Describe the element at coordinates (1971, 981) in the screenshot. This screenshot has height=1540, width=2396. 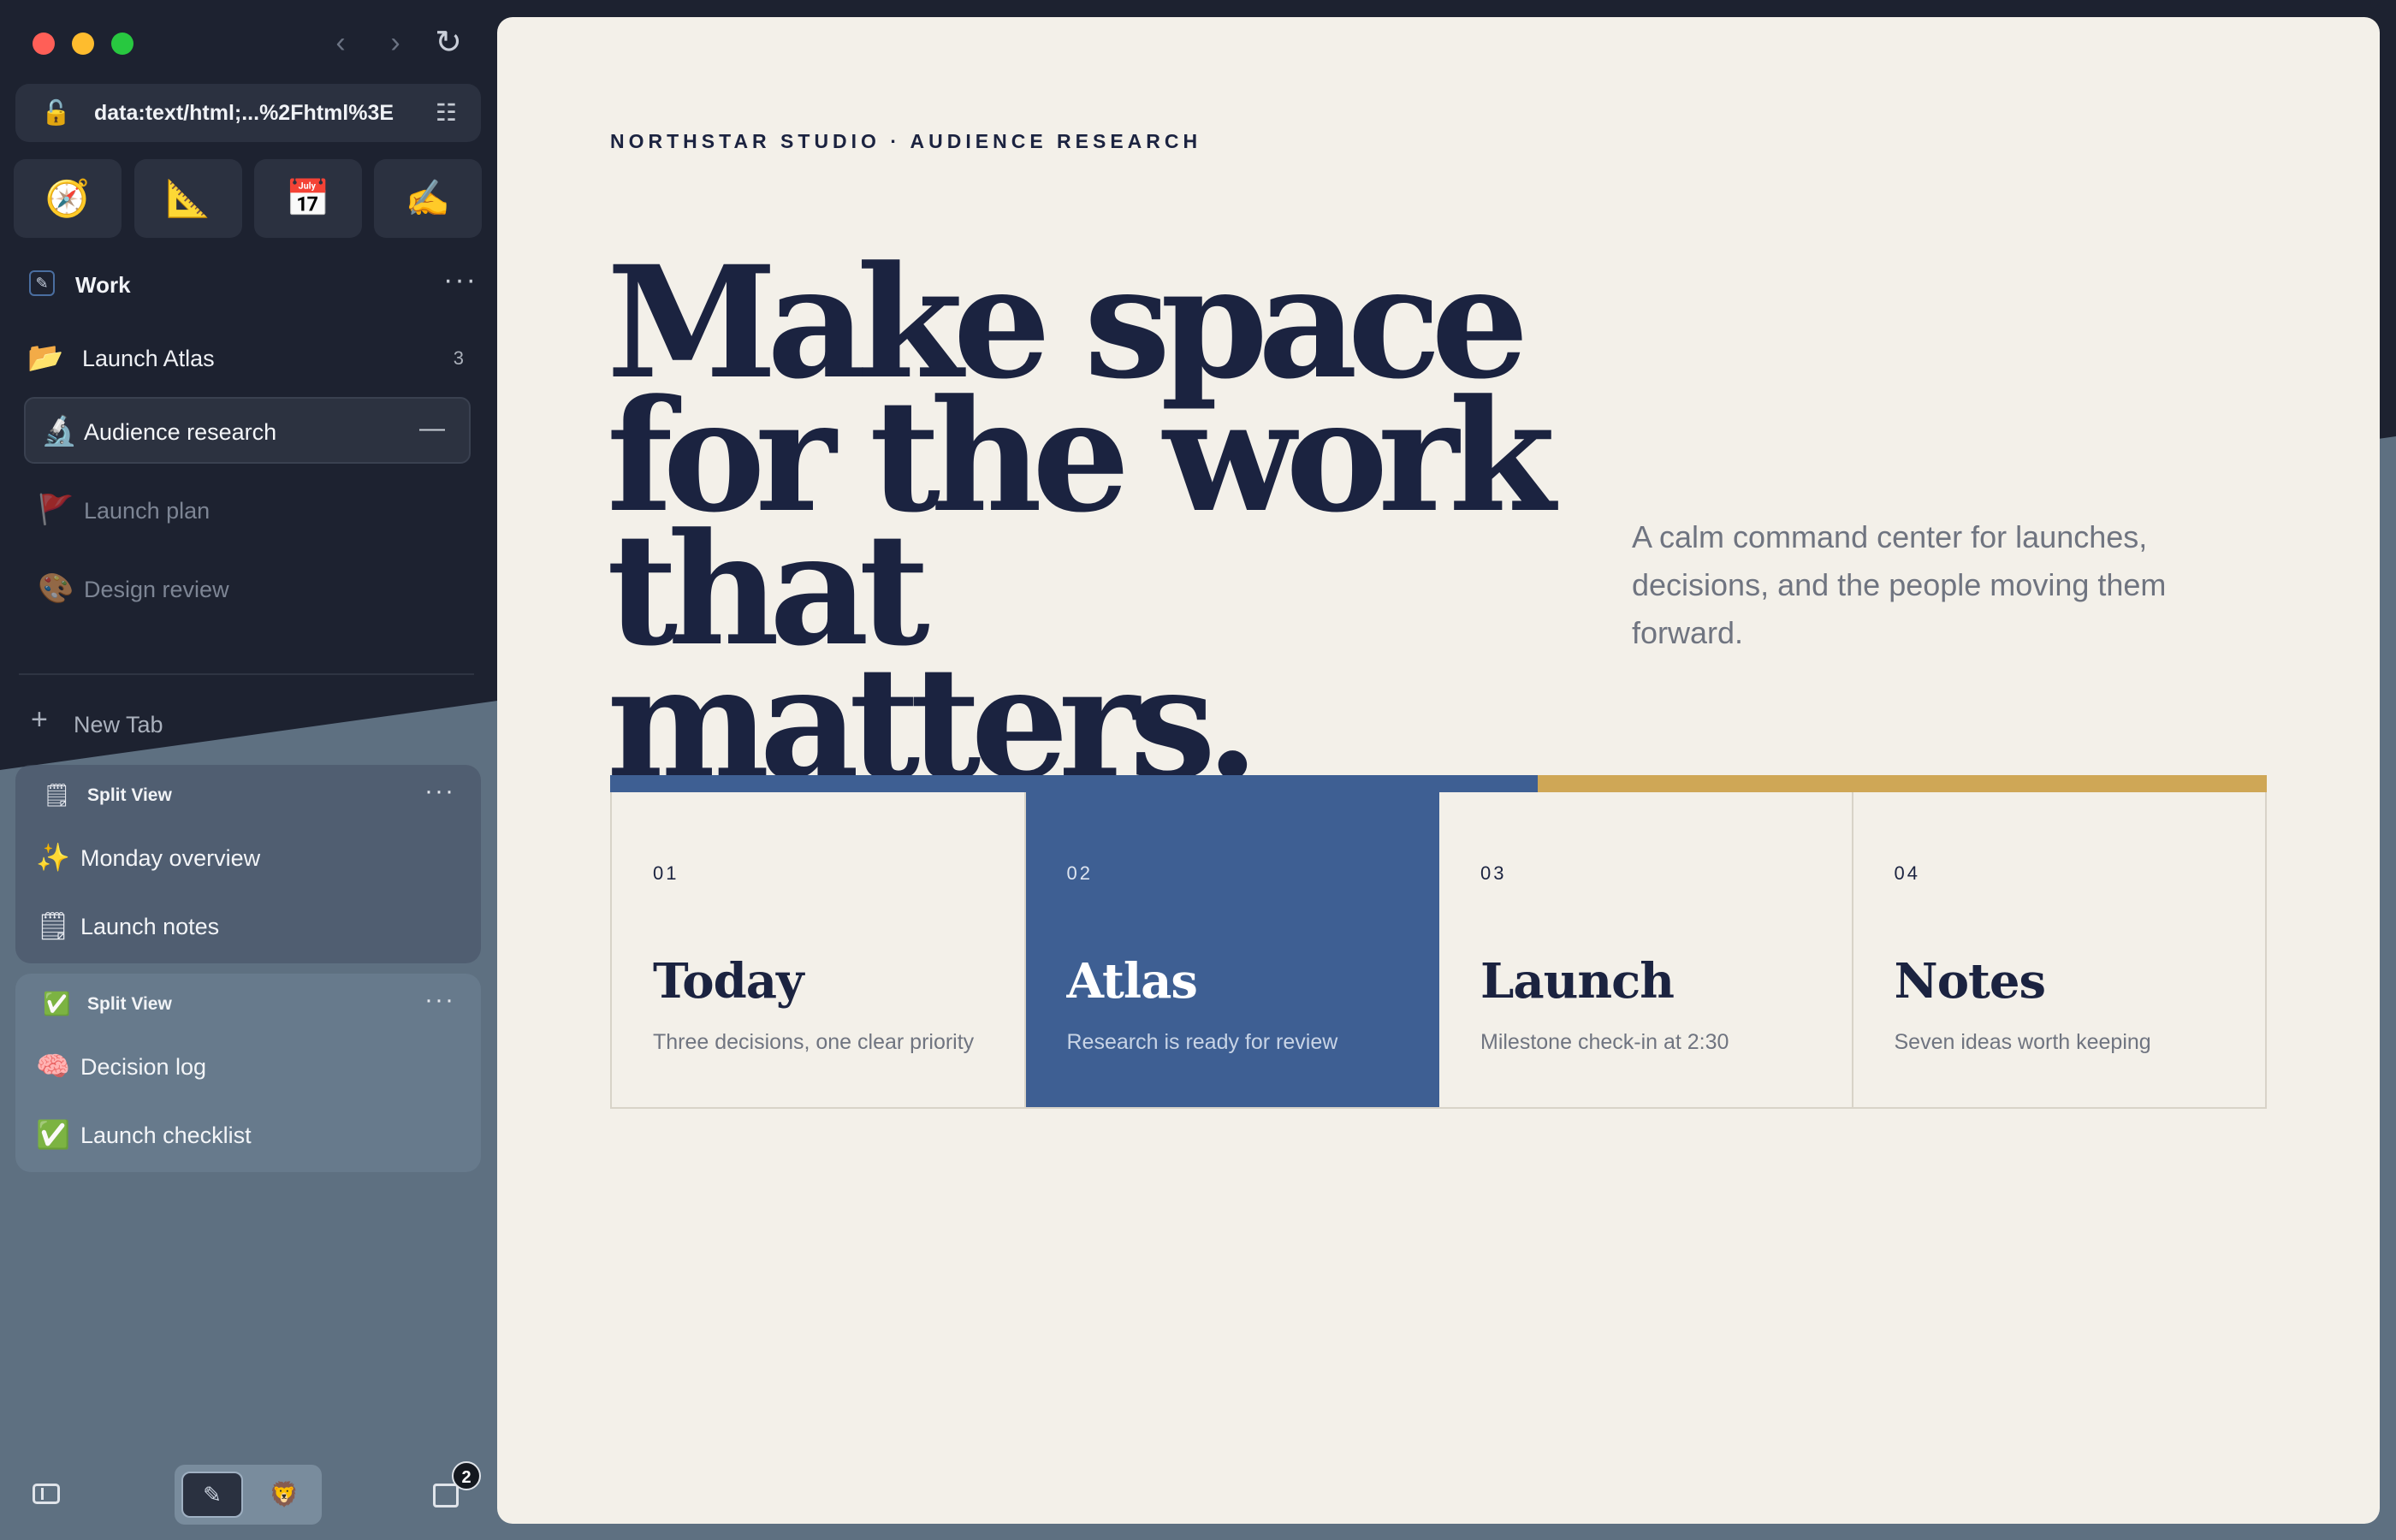
I see `card-title: Notes` at that location.